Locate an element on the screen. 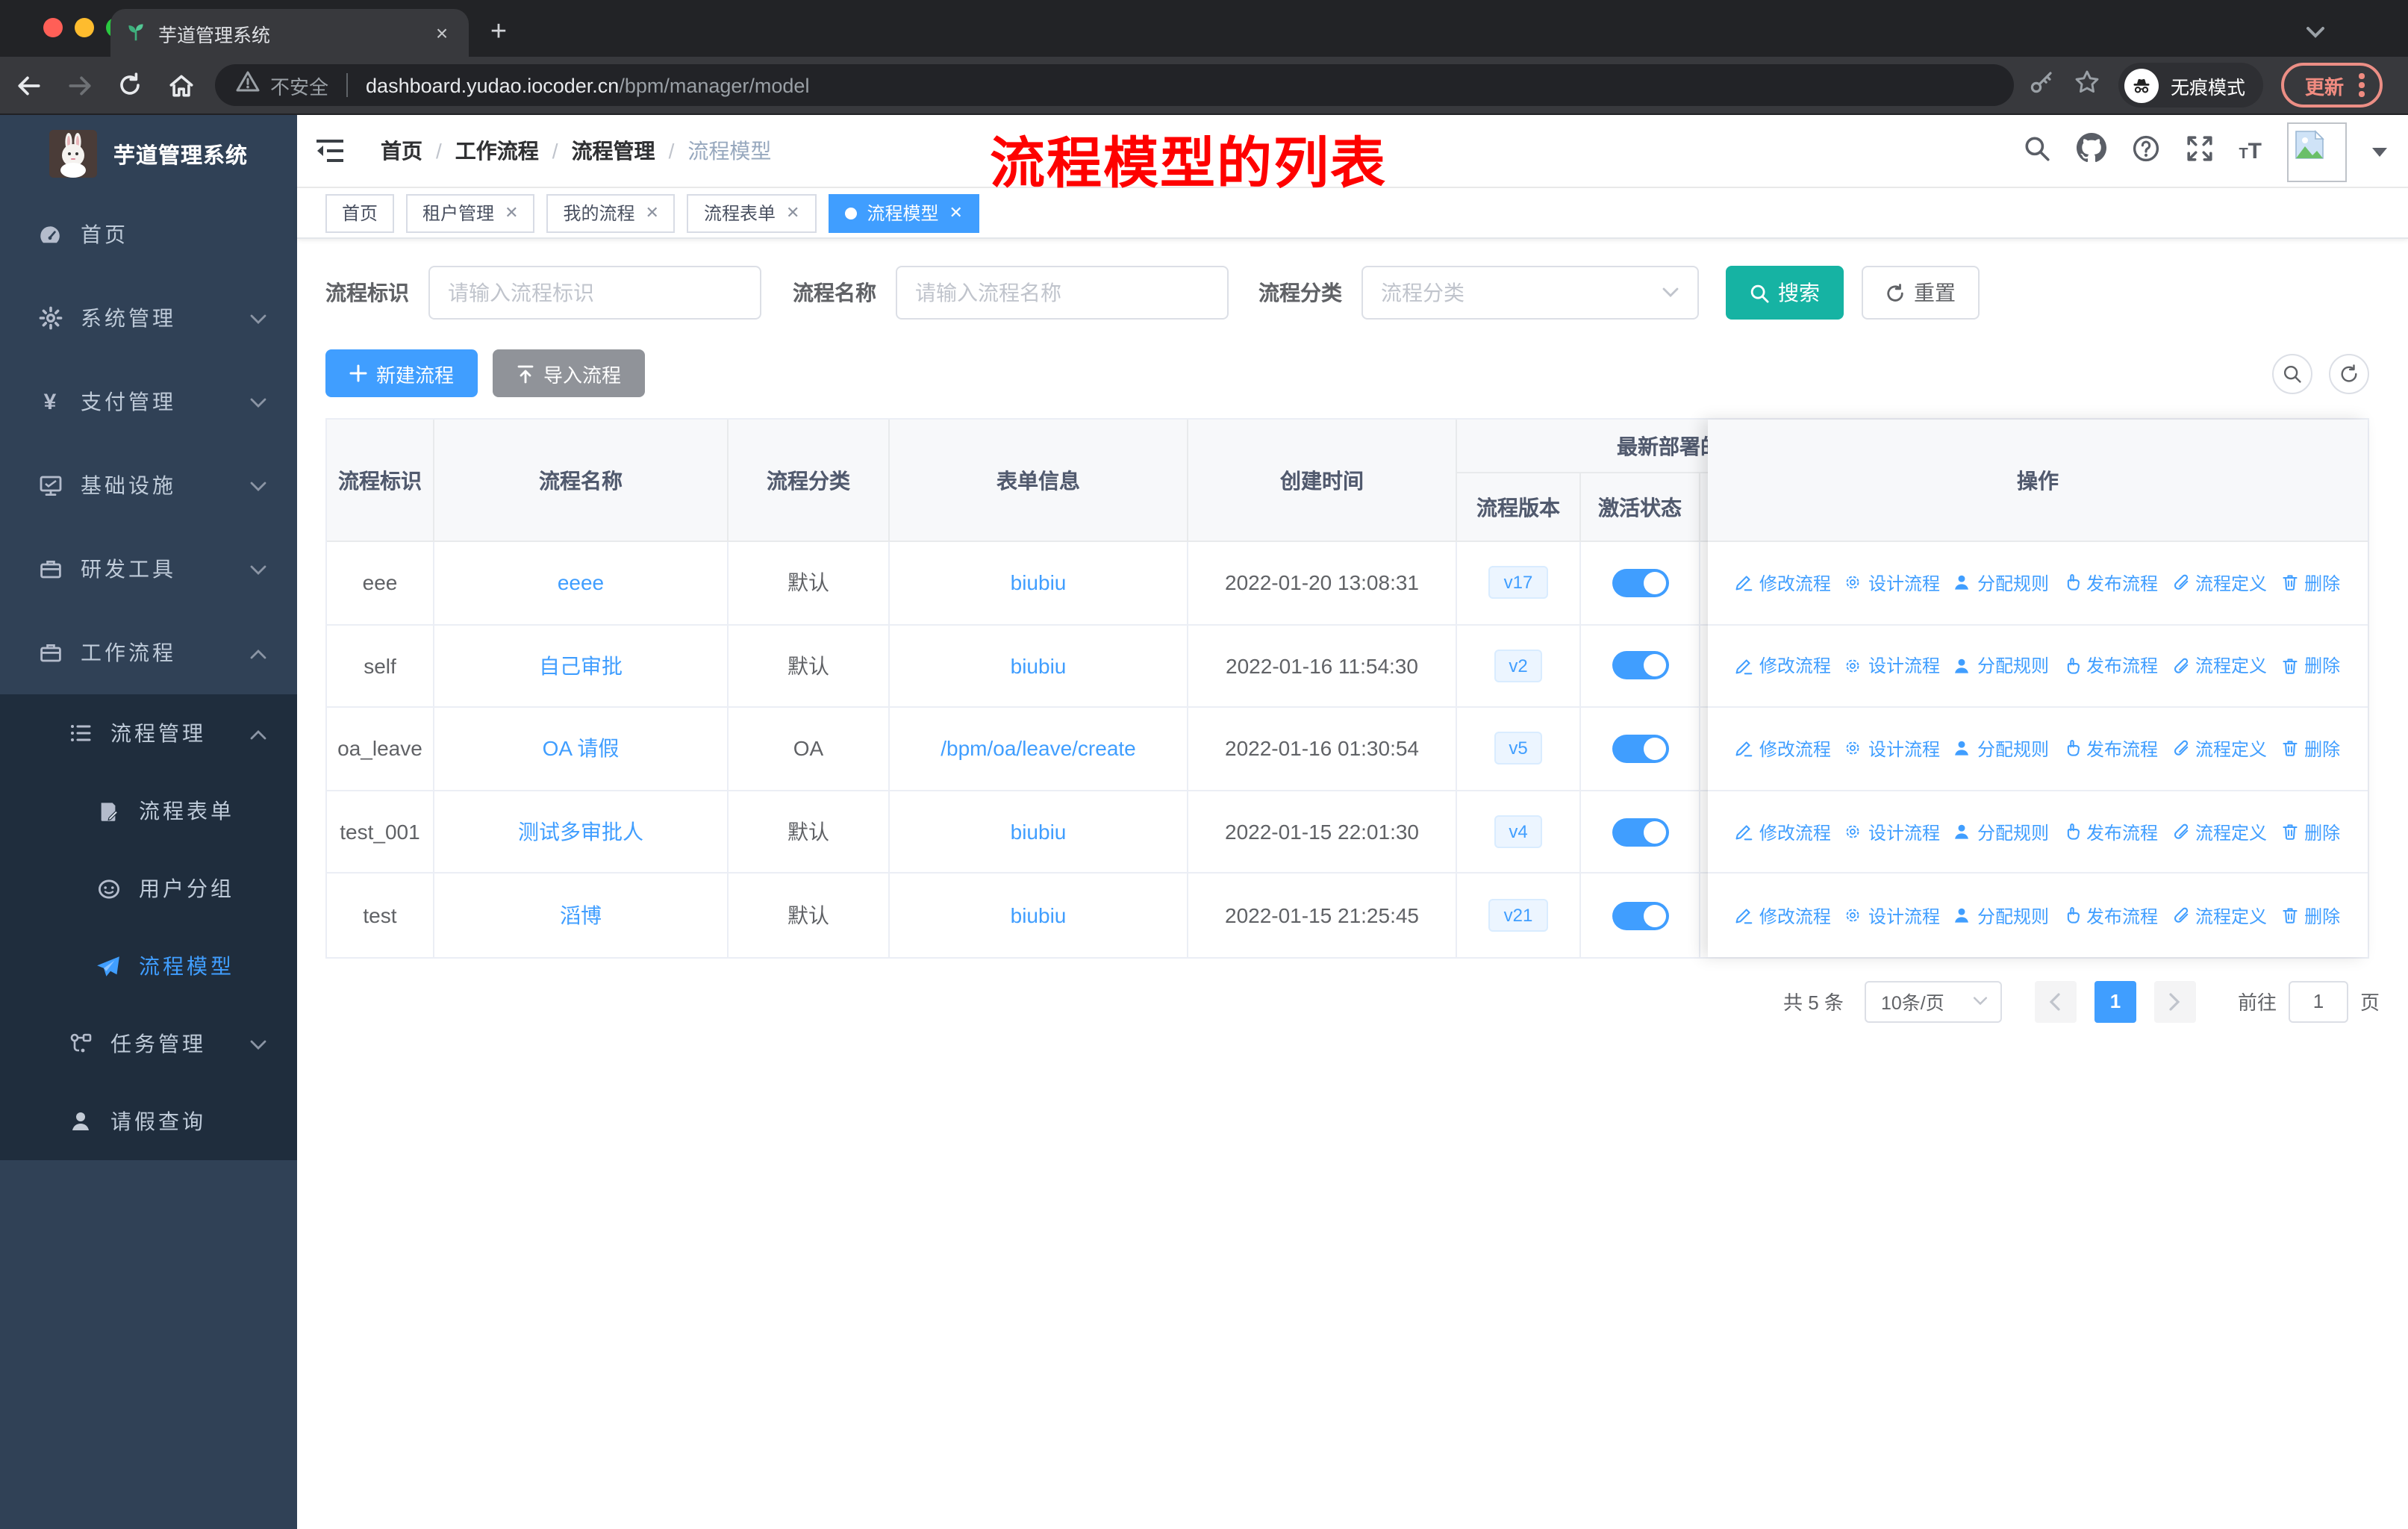 The height and width of the screenshot is (1529, 2408). search-icon is located at coordinates (2036, 151).